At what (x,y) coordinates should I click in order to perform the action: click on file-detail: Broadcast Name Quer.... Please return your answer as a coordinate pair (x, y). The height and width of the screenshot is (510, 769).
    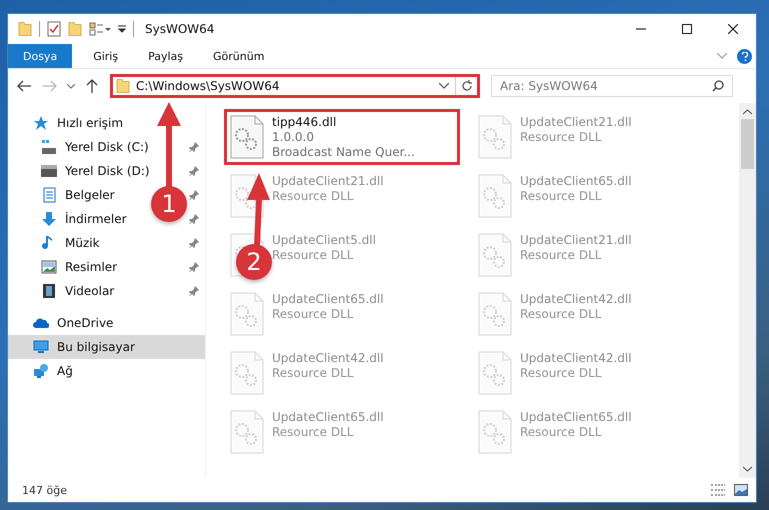
    Looking at the image, I should click on (343, 152).